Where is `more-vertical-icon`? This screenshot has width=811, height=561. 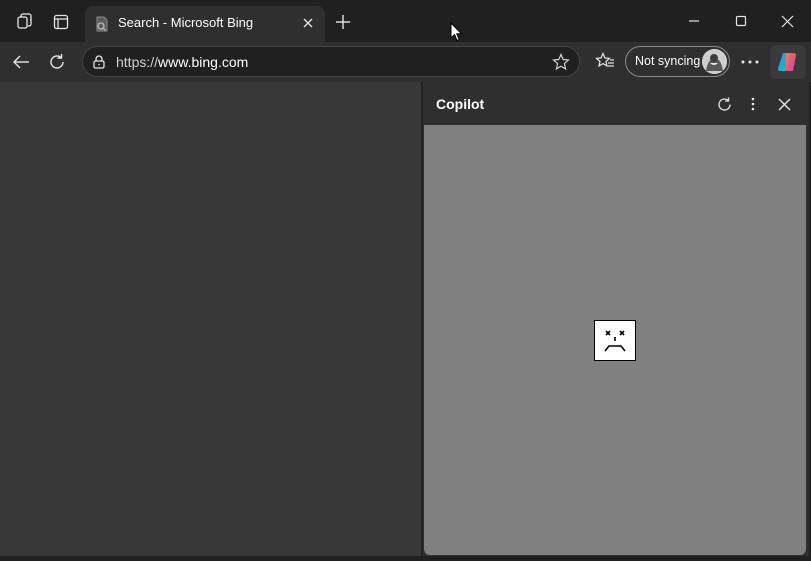
more-vertical-icon is located at coordinates (753, 104).